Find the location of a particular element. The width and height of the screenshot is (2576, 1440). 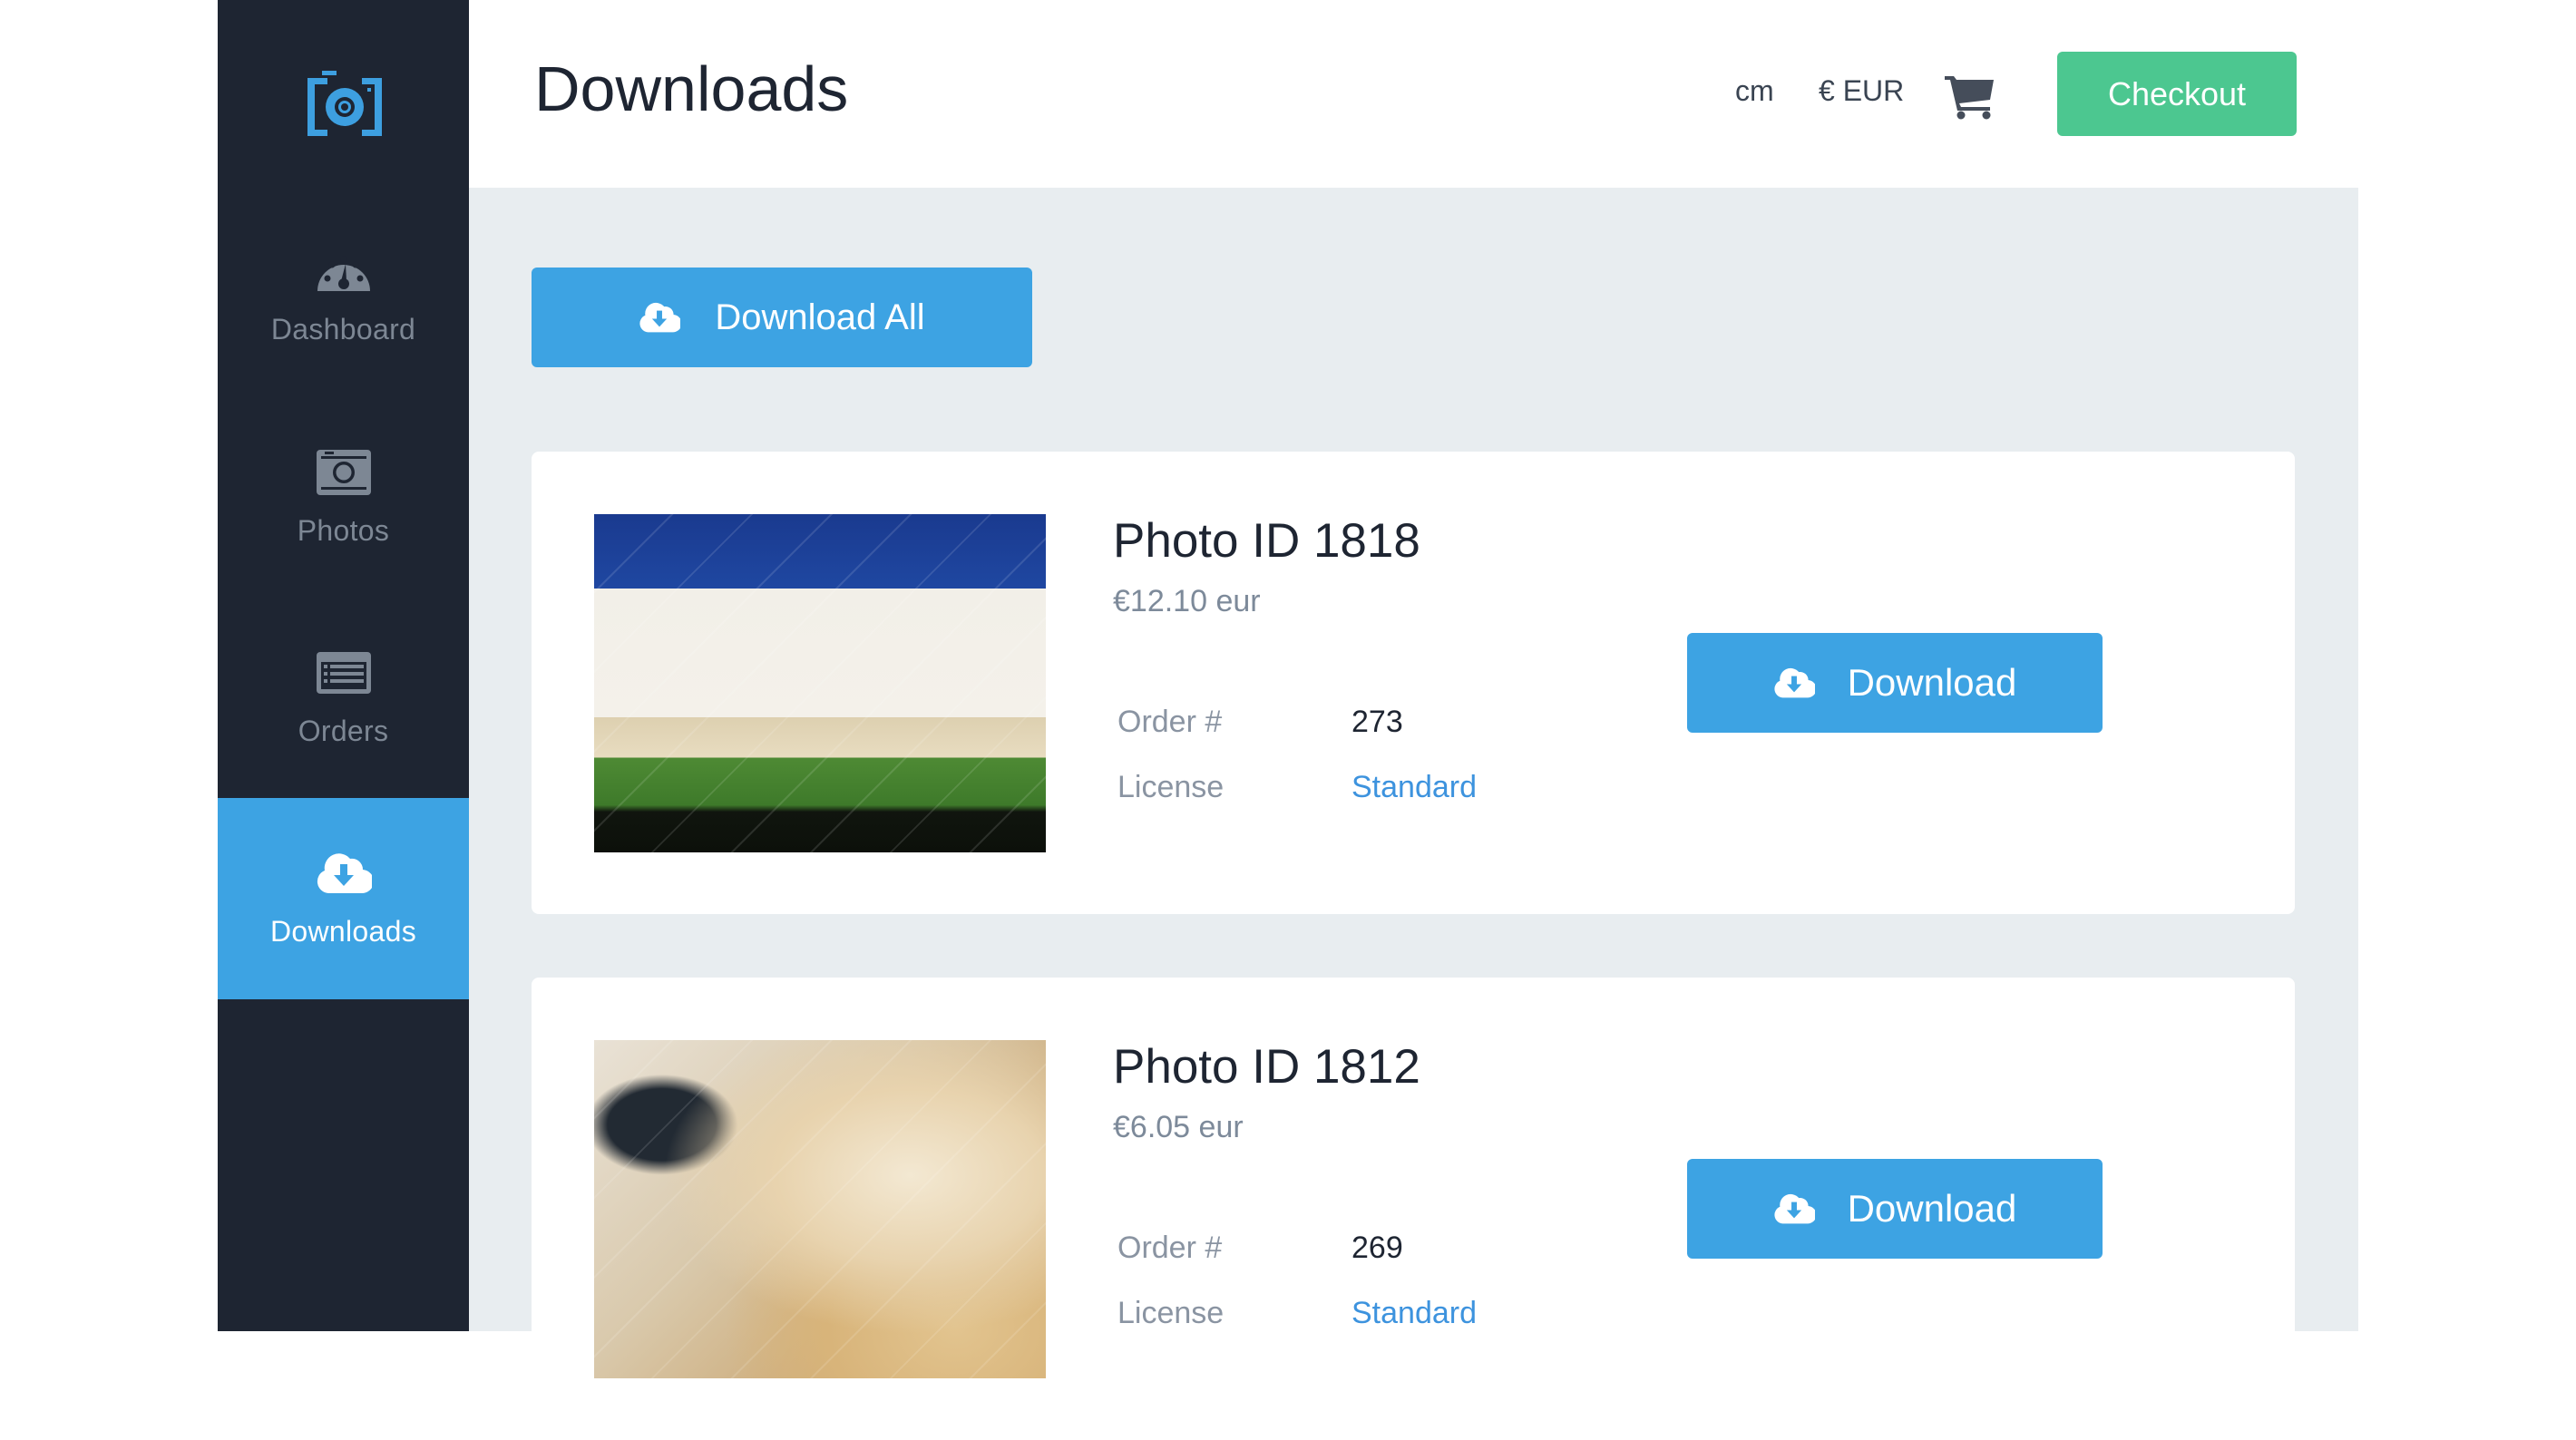

order-row: Order # 269 is located at coordinates (1297, 1247).